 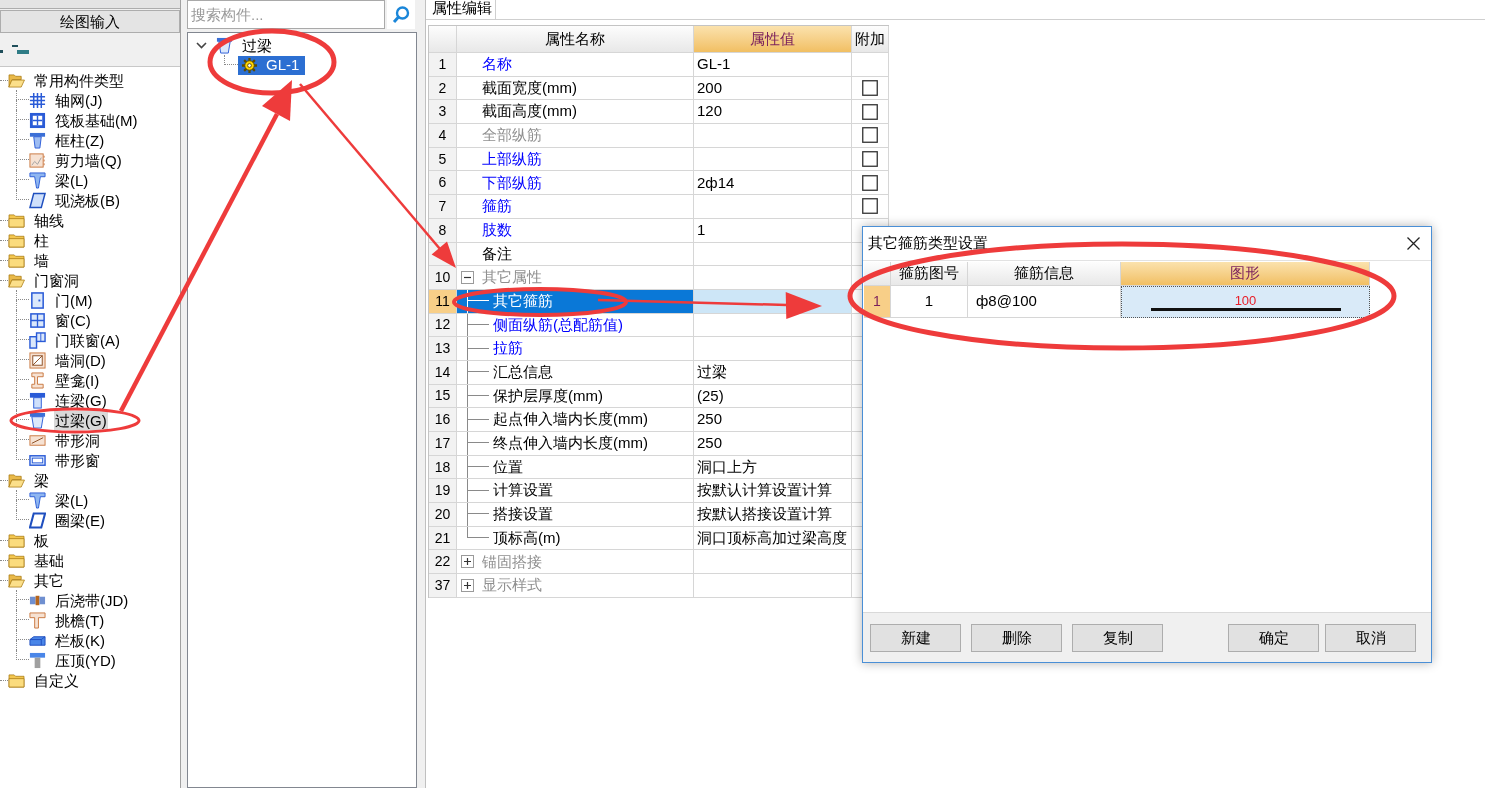 What do you see at coordinates (79, 100) in the screenshot?
I see `tree-item: 轴网(J)` at bounding box center [79, 100].